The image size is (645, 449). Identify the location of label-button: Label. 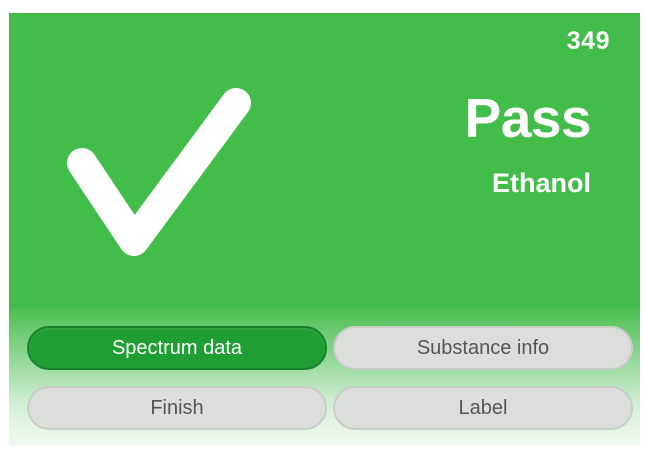
(483, 408).